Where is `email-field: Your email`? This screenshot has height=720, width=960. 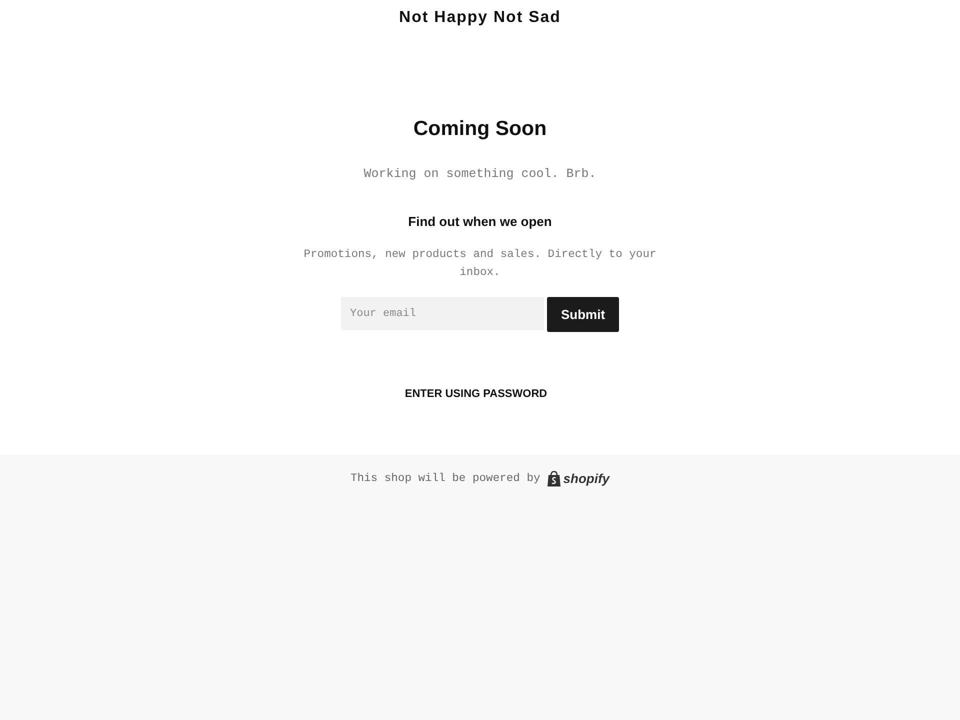
email-field: Your email is located at coordinates (442, 313).